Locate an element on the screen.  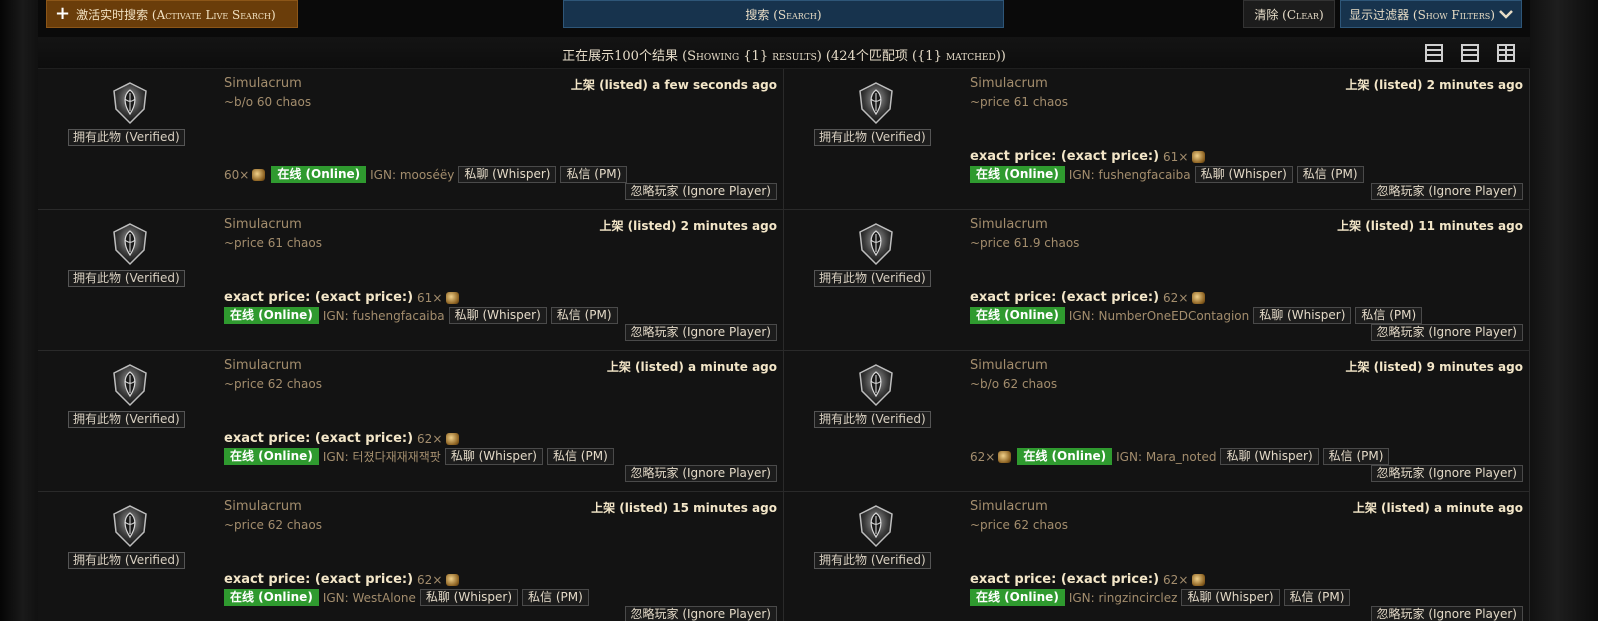
inline-price: 60× is located at coordinates (245, 174).